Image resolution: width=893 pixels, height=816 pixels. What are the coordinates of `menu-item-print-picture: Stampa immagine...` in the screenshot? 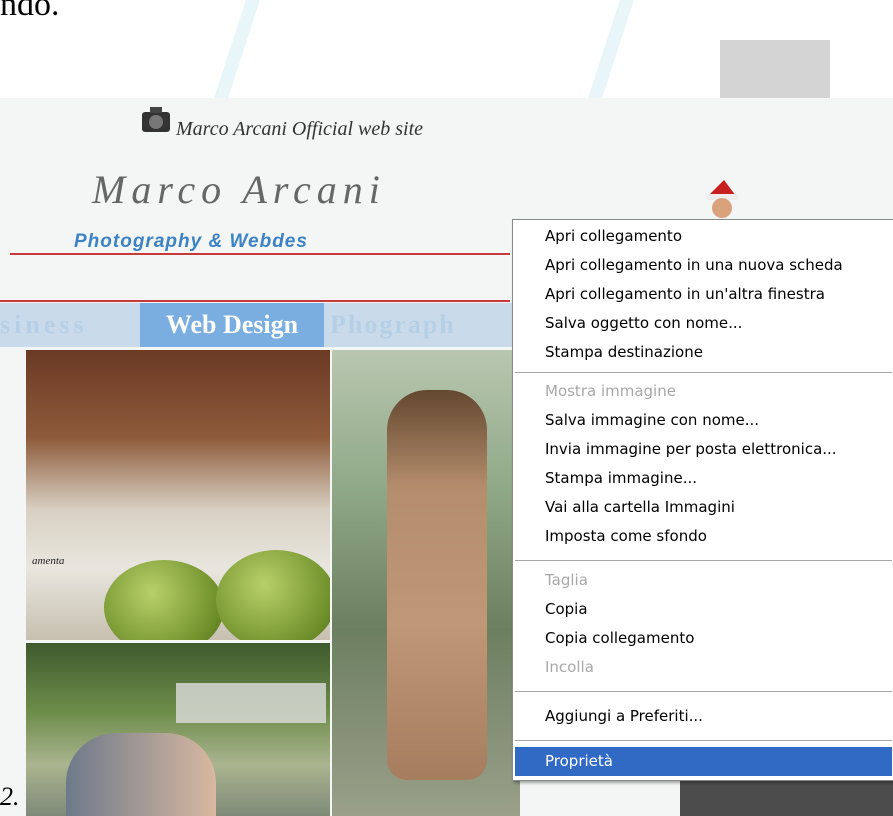 It's located at (703, 478).